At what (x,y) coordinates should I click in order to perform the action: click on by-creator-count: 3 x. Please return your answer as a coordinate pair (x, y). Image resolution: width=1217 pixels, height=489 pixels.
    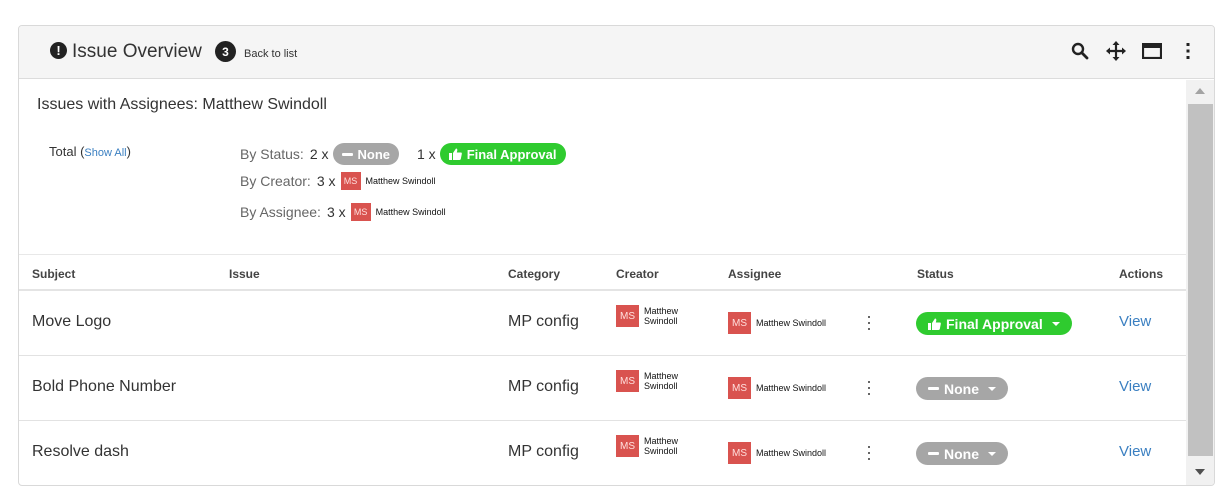
    Looking at the image, I should click on (326, 181).